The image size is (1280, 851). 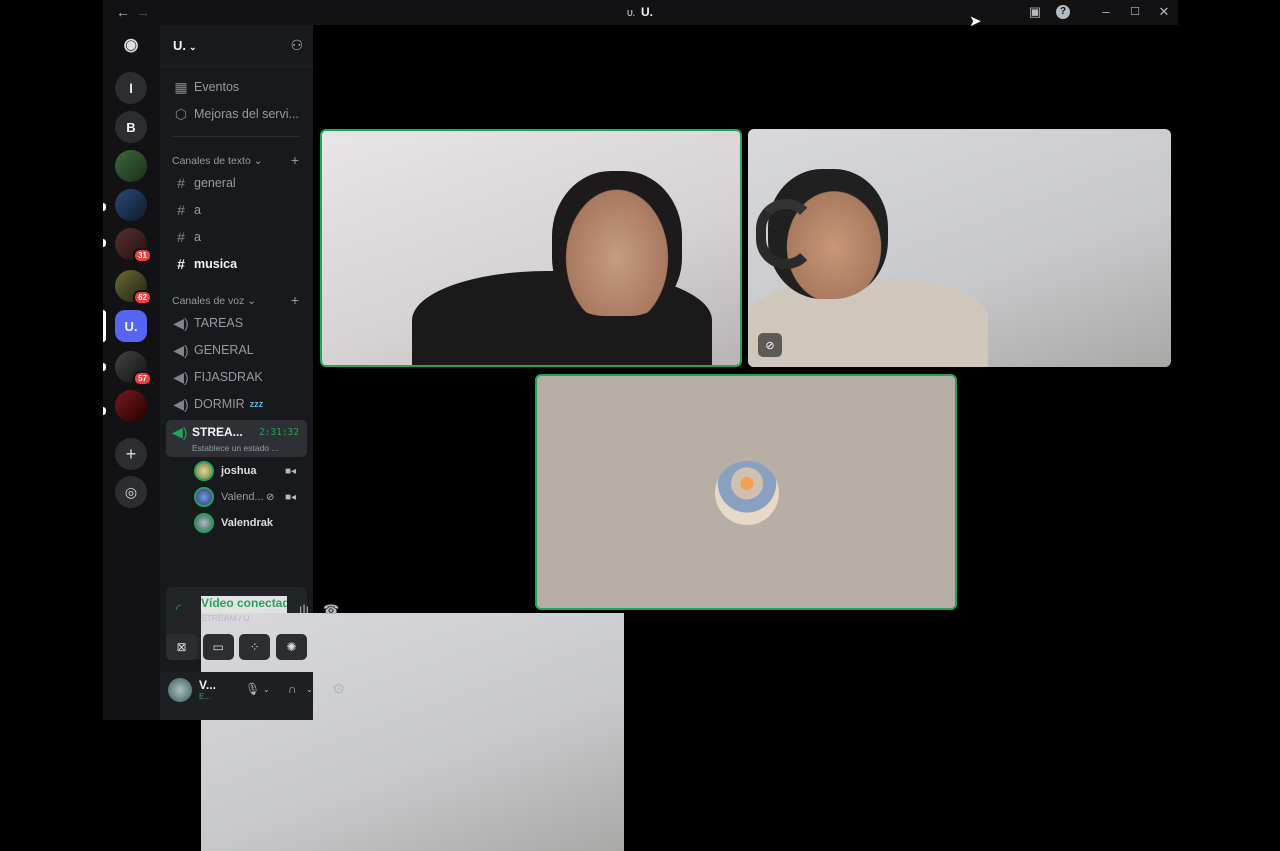 I want to click on activities-icon: ⁘, so click(x=255, y=647).